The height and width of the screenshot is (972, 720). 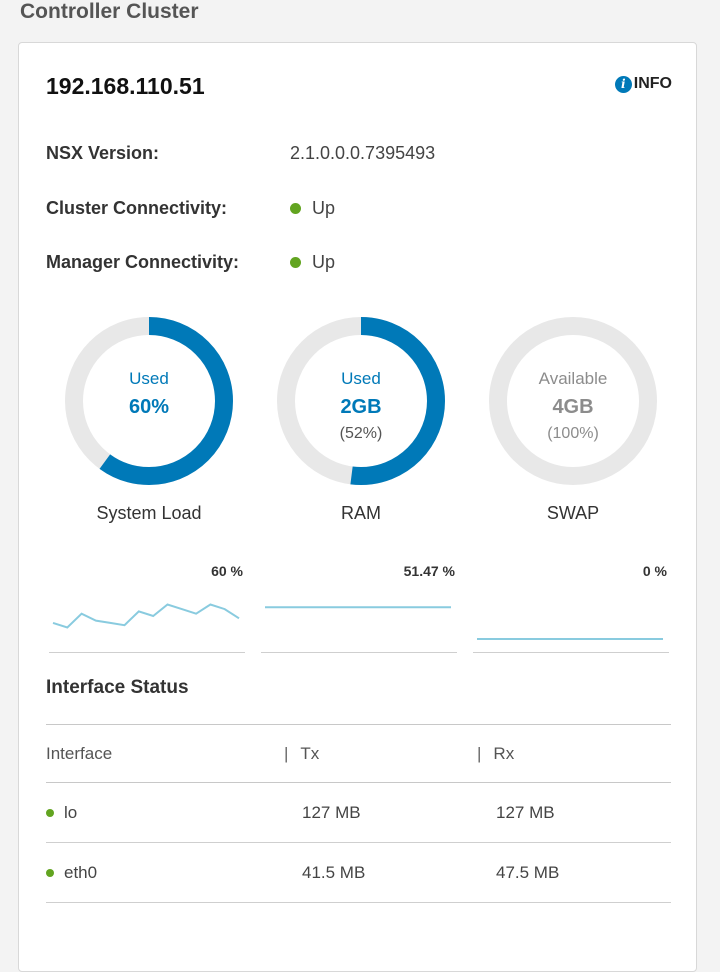 I want to click on cluster-connectivity-value: Up, so click(x=312, y=208).